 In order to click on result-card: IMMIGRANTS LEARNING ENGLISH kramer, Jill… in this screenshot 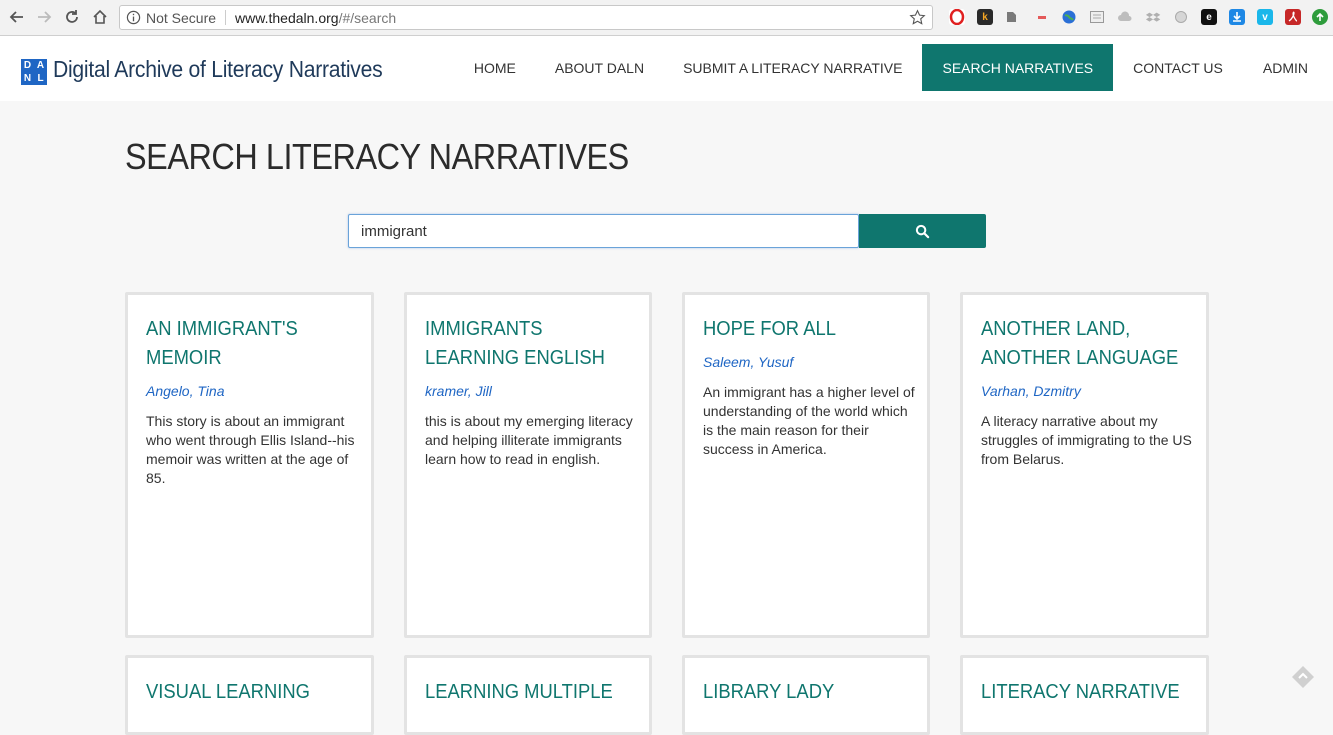, I will do `click(528, 465)`.